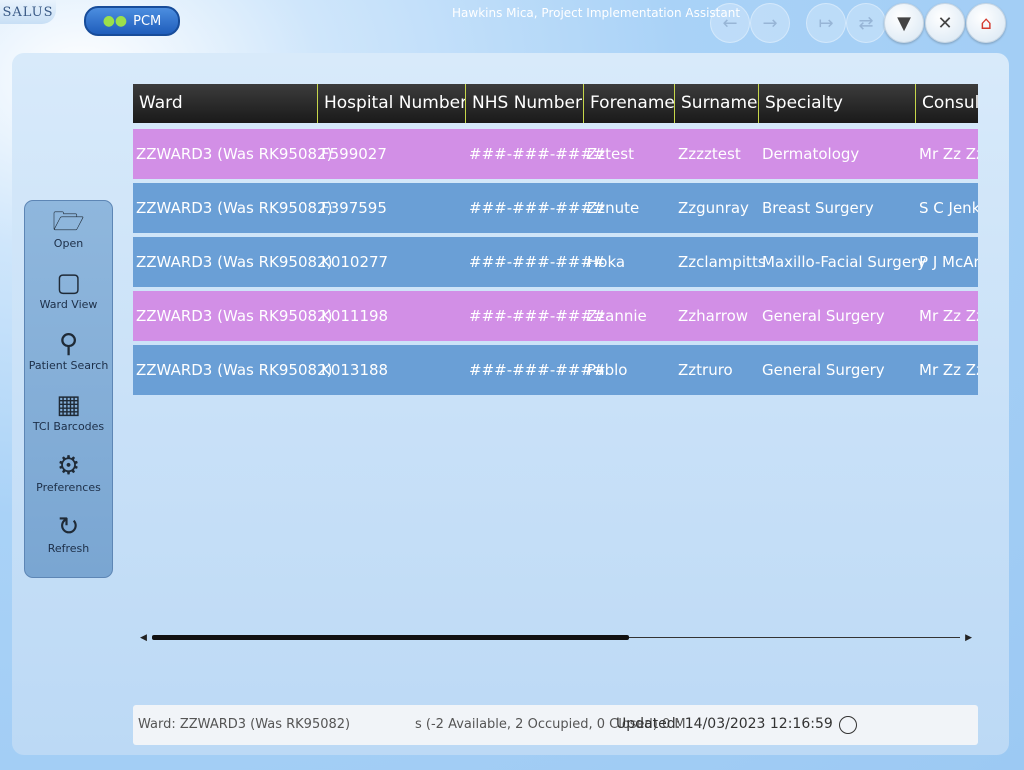 This screenshot has height=770, width=1024. What do you see at coordinates (68, 487) in the screenshot?
I see `preferences-label: Preferences` at bounding box center [68, 487].